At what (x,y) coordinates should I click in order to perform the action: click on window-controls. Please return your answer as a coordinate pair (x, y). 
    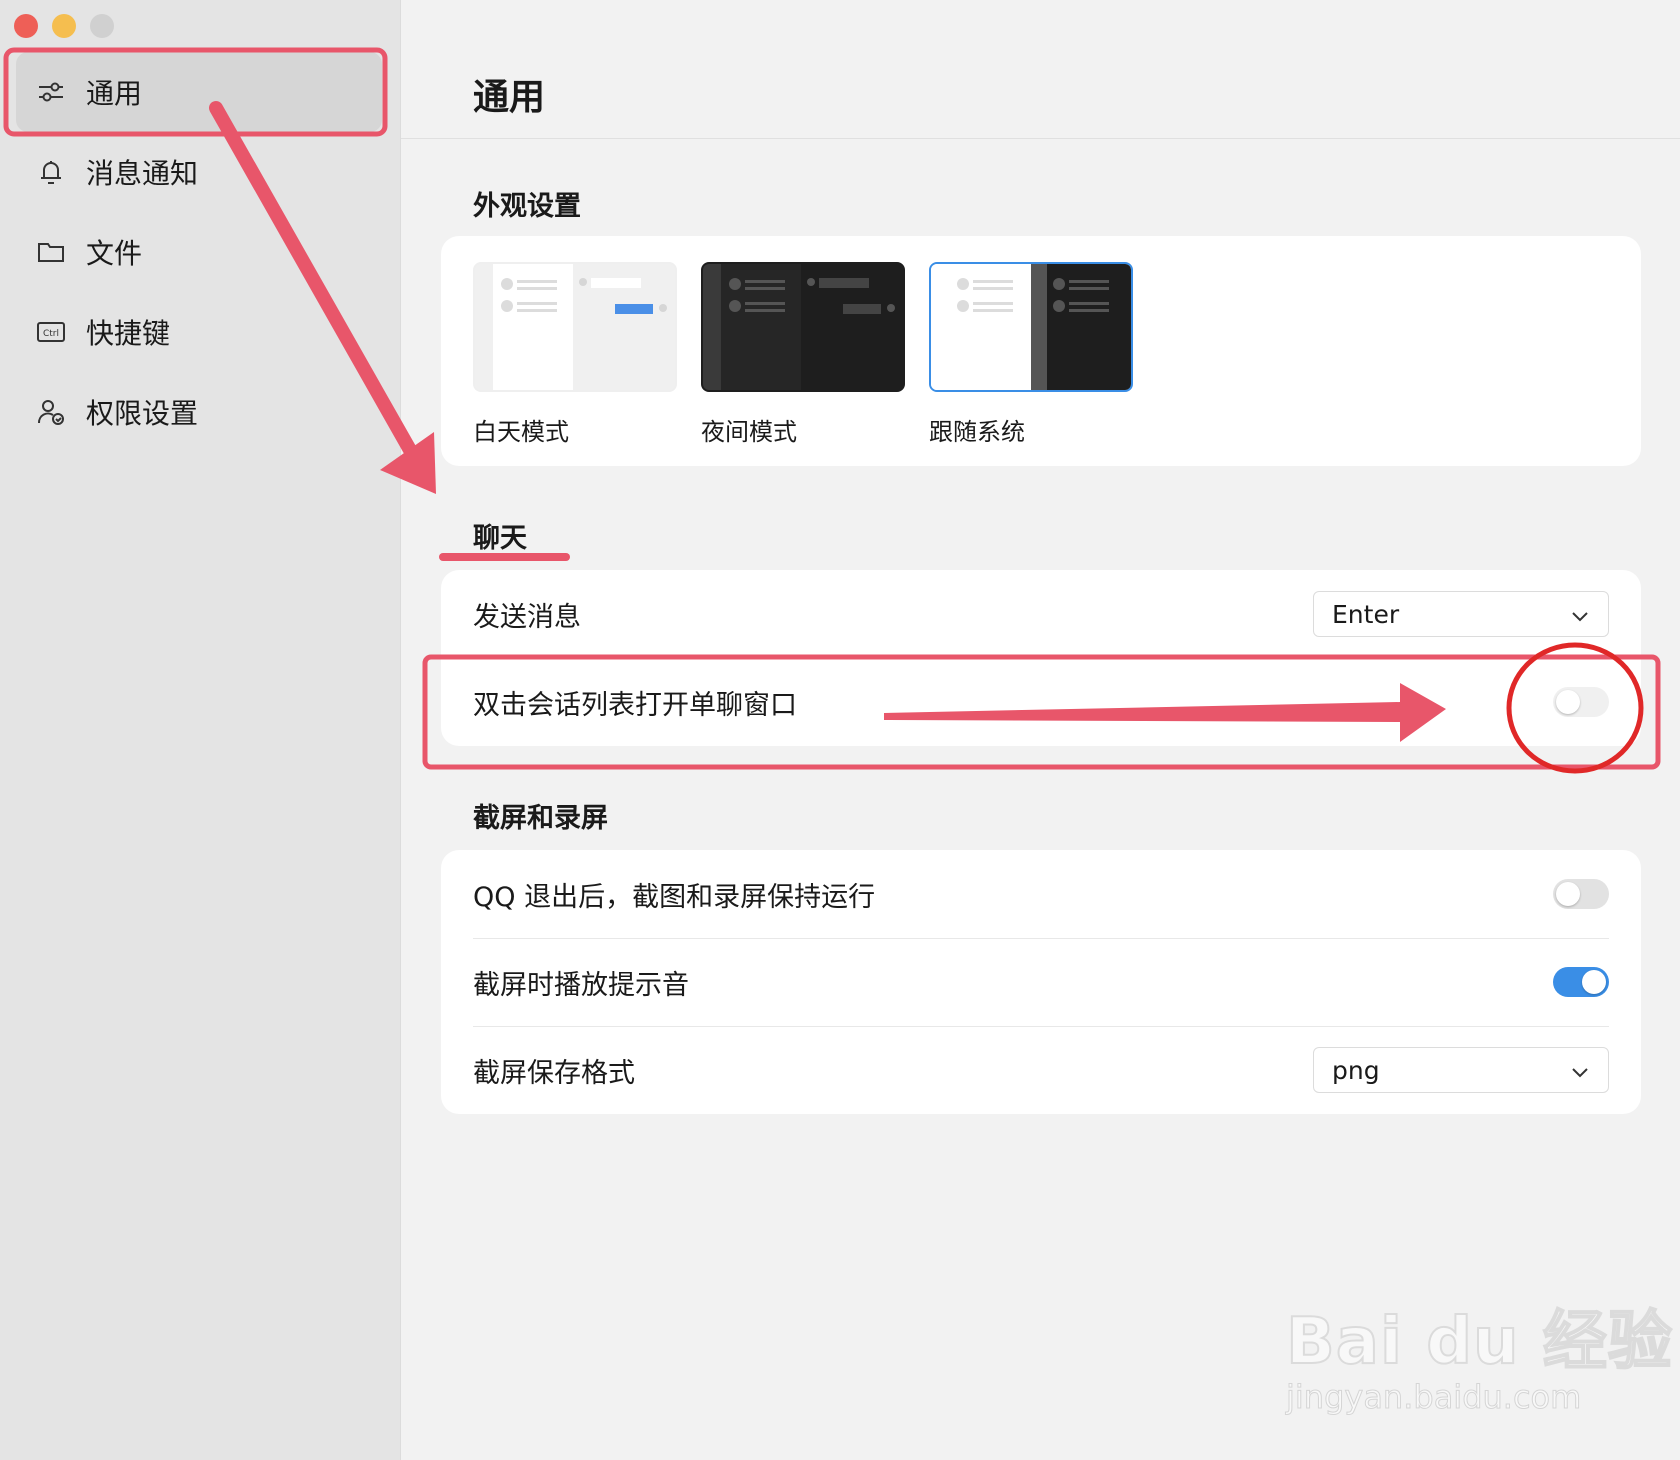
    Looking at the image, I should click on (64, 26).